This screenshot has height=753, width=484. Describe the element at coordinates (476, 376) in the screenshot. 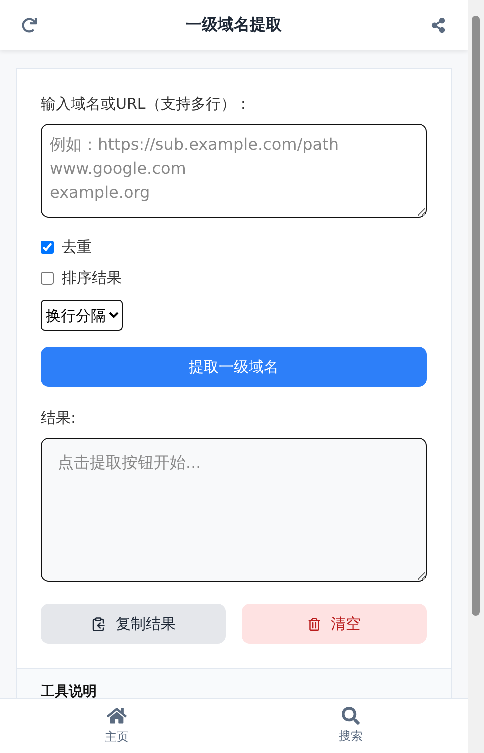

I see `scrollbar` at that location.